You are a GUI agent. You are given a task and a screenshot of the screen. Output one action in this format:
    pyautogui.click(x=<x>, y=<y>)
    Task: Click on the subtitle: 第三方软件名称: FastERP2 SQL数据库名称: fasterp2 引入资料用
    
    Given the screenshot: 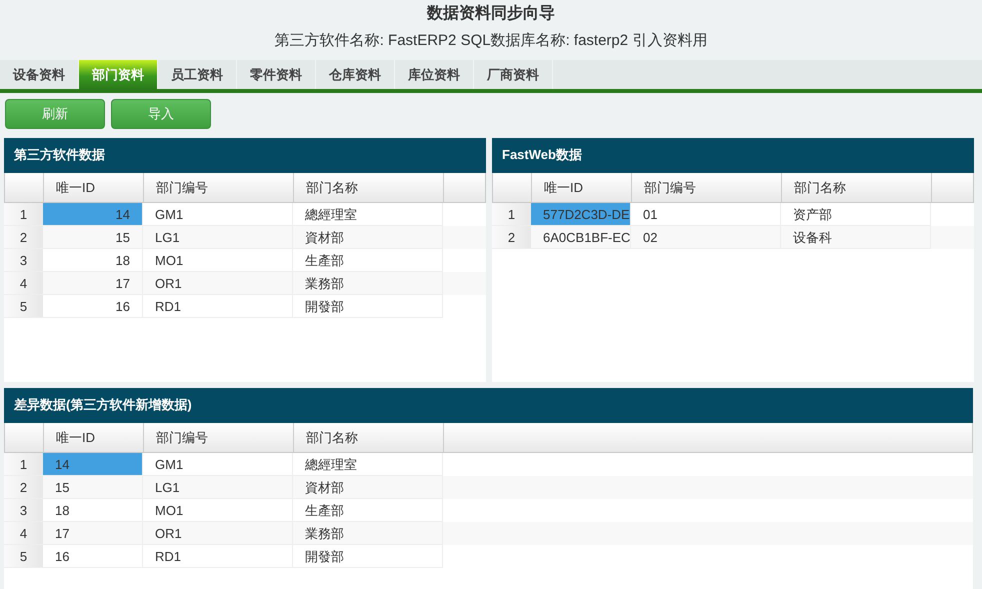 What is the action you would take?
    pyautogui.click(x=491, y=41)
    